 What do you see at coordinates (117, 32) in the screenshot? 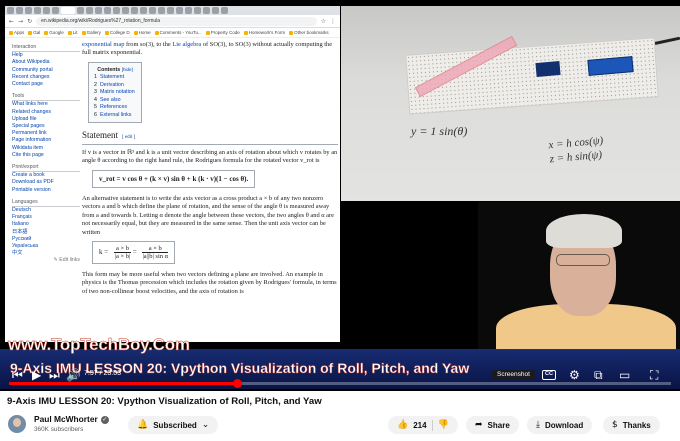
I see `bookmark-item: College D` at bounding box center [117, 32].